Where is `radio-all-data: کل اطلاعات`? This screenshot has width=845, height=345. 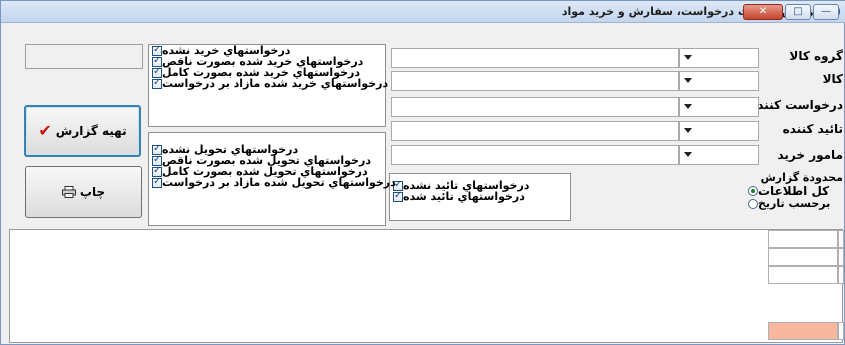 radio-all-data: کل اطلاعات is located at coordinates (794, 190).